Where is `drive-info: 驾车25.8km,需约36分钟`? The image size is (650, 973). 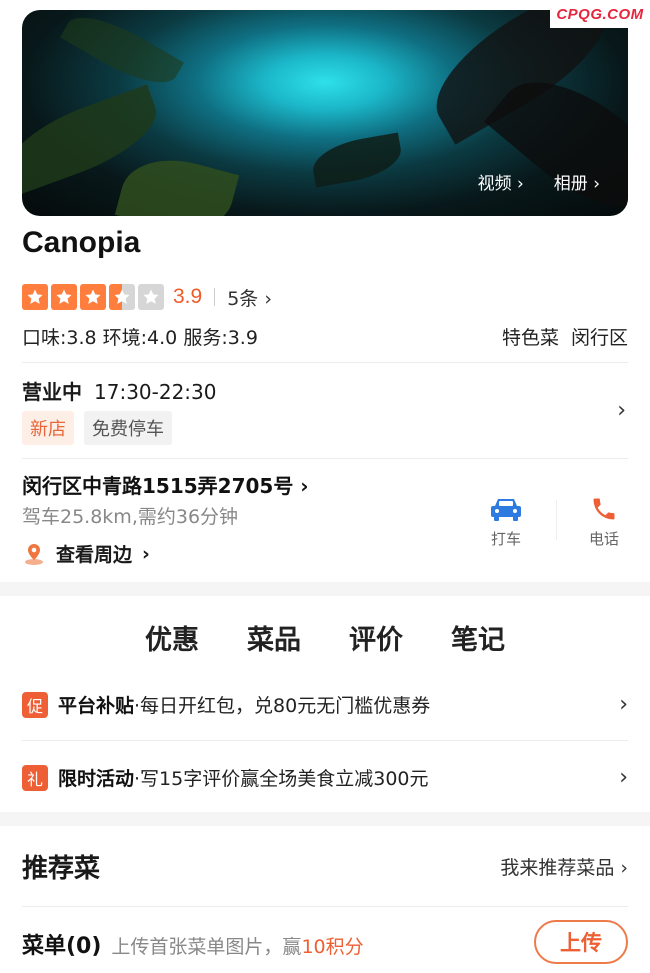 drive-info: 驾车25.8km,需约36分钟 is located at coordinates (130, 517).